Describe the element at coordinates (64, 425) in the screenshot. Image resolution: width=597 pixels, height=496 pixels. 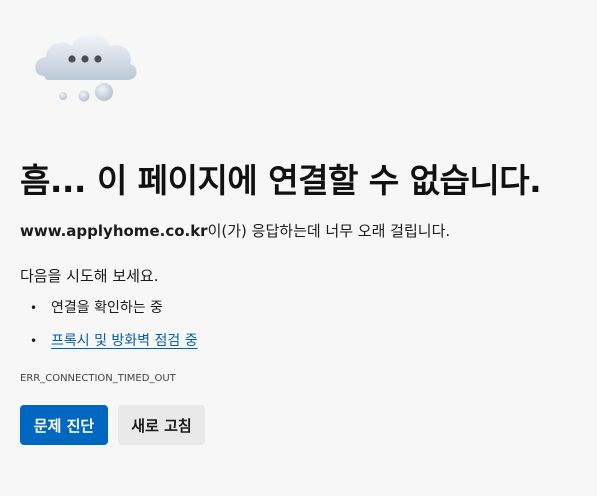
I see `diagnose-button: 문제 진단` at that location.